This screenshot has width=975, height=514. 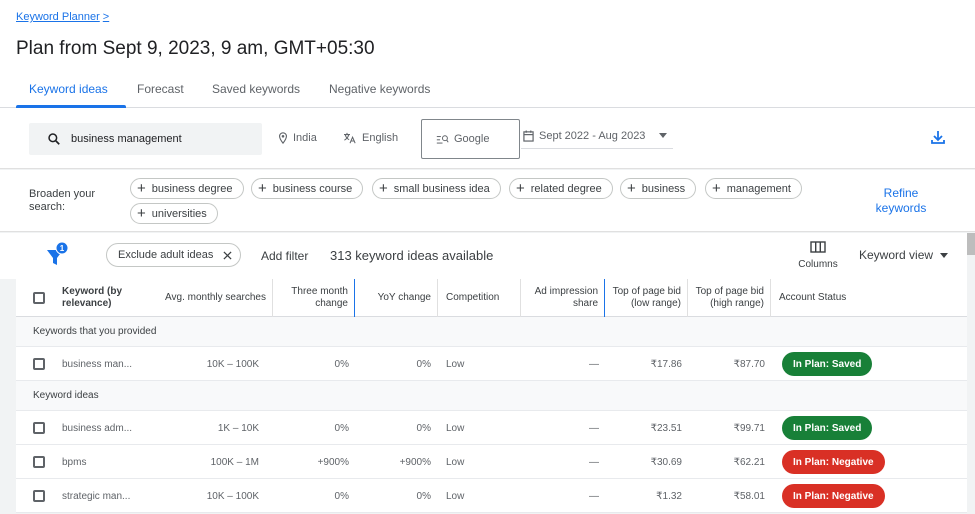 What do you see at coordinates (441, 188) in the screenshot?
I see `chip-label: small business idea` at bounding box center [441, 188].